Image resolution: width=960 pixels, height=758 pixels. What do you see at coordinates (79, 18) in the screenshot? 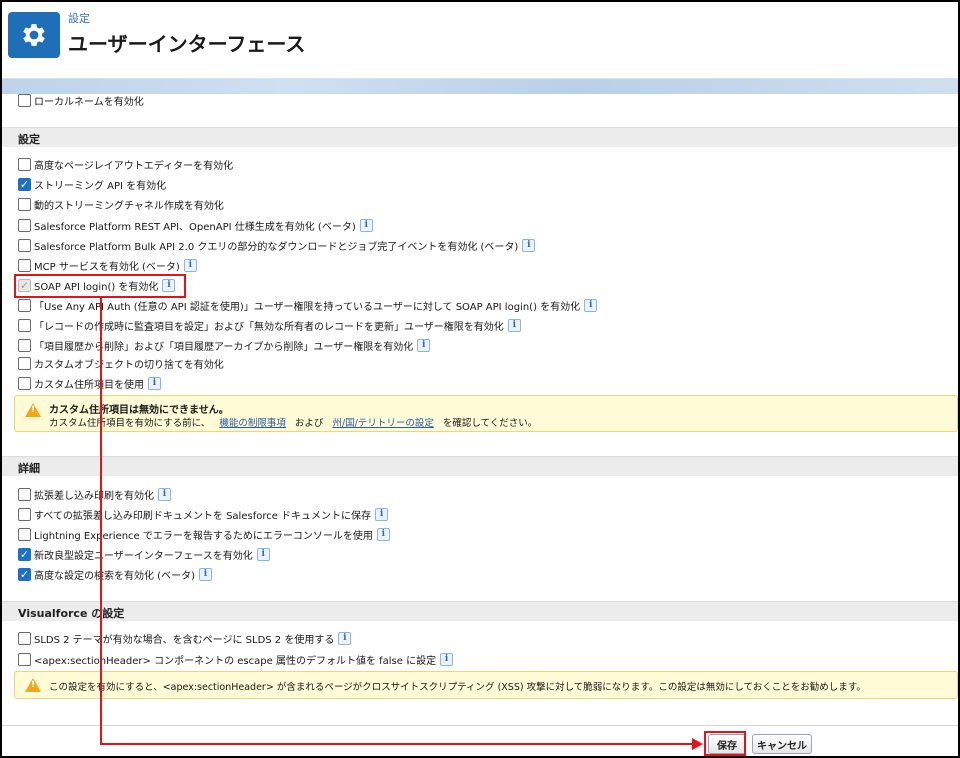
I see `breadcrumb: 設定` at bounding box center [79, 18].